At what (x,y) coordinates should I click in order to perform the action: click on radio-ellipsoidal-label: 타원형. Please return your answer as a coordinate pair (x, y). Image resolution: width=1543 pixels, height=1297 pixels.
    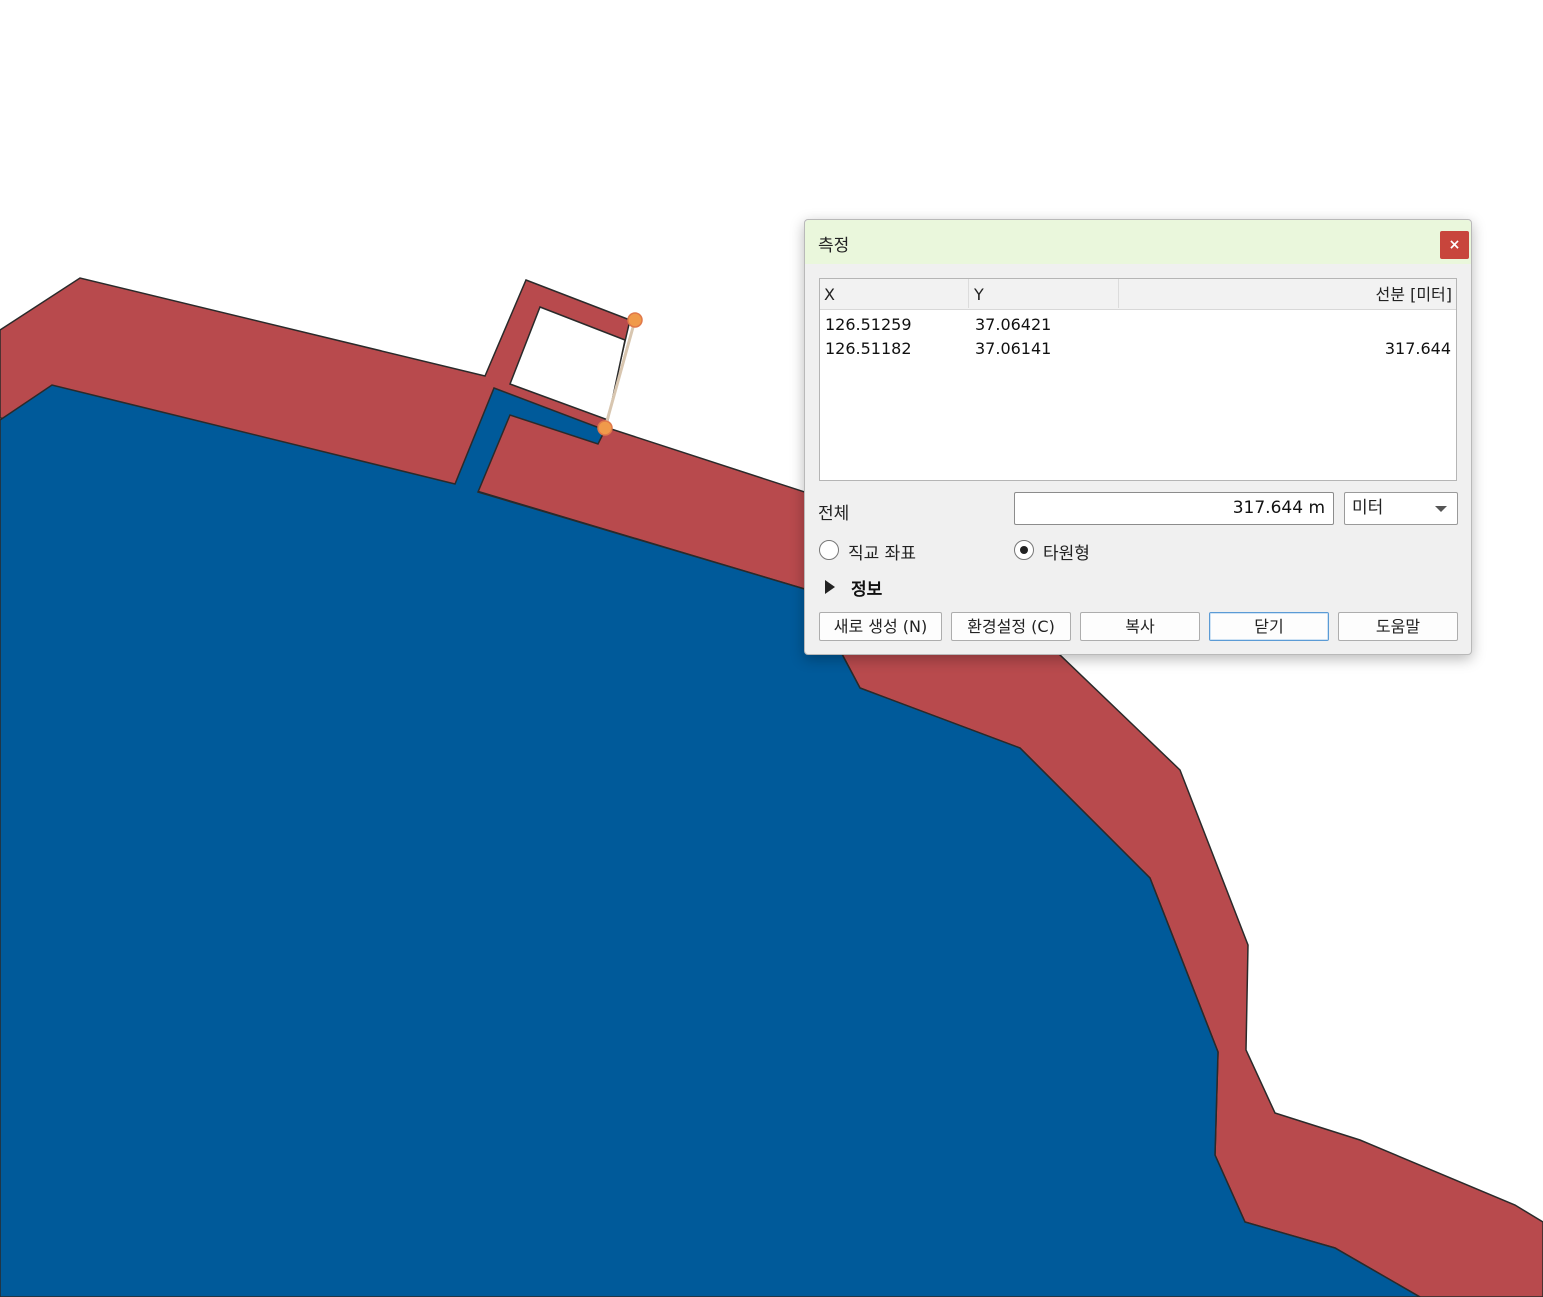
    Looking at the image, I should click on (1066, 554).